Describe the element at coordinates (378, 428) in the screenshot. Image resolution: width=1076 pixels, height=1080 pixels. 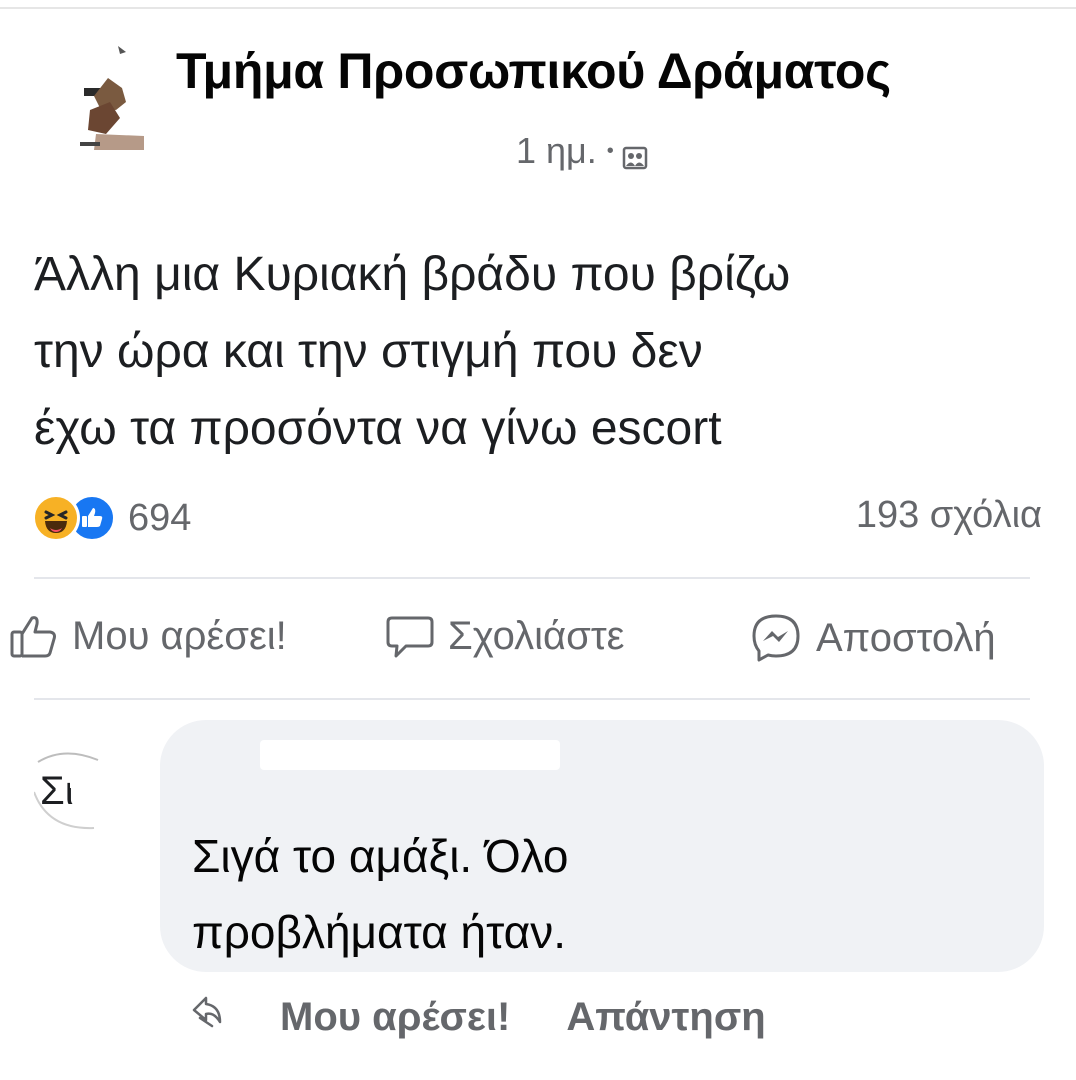
I see `post-text-line: έχω τα προσόντα να γίνω escort` at that location.